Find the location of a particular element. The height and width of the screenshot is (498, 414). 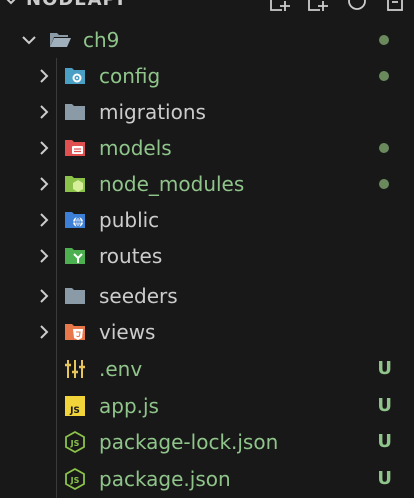

env-file-icon is located at coordinates (75, 369).